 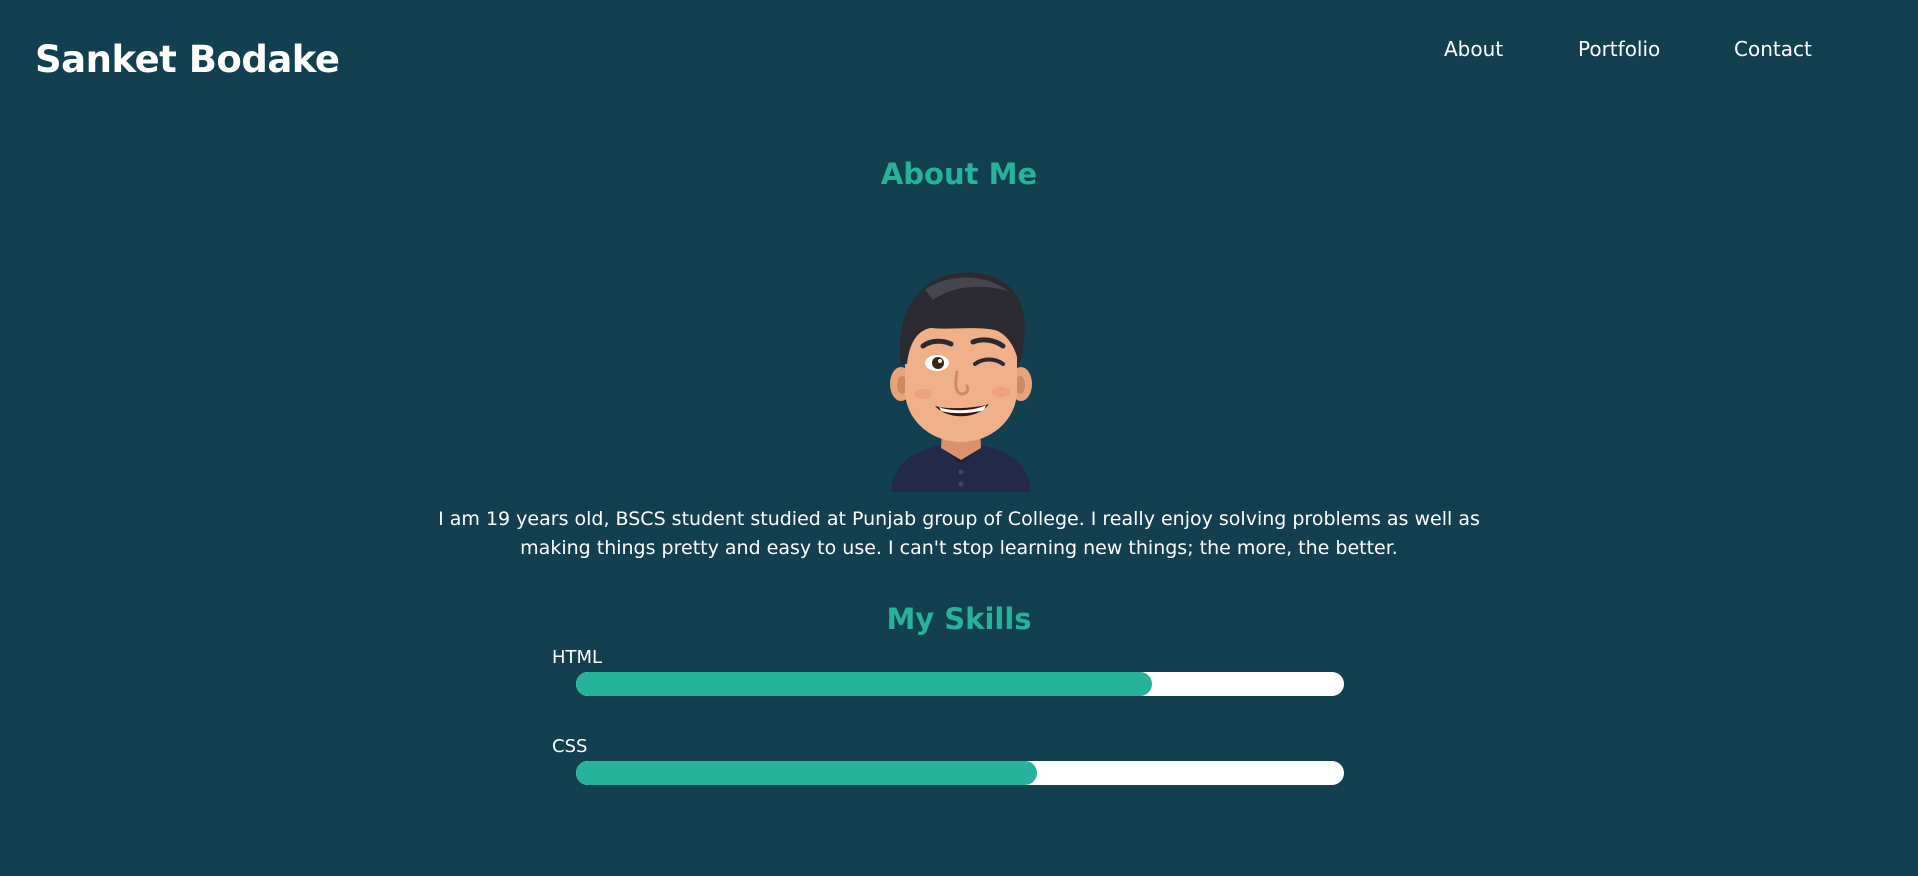 I want to click on about-title: About Me, so click(x=959, y=174).